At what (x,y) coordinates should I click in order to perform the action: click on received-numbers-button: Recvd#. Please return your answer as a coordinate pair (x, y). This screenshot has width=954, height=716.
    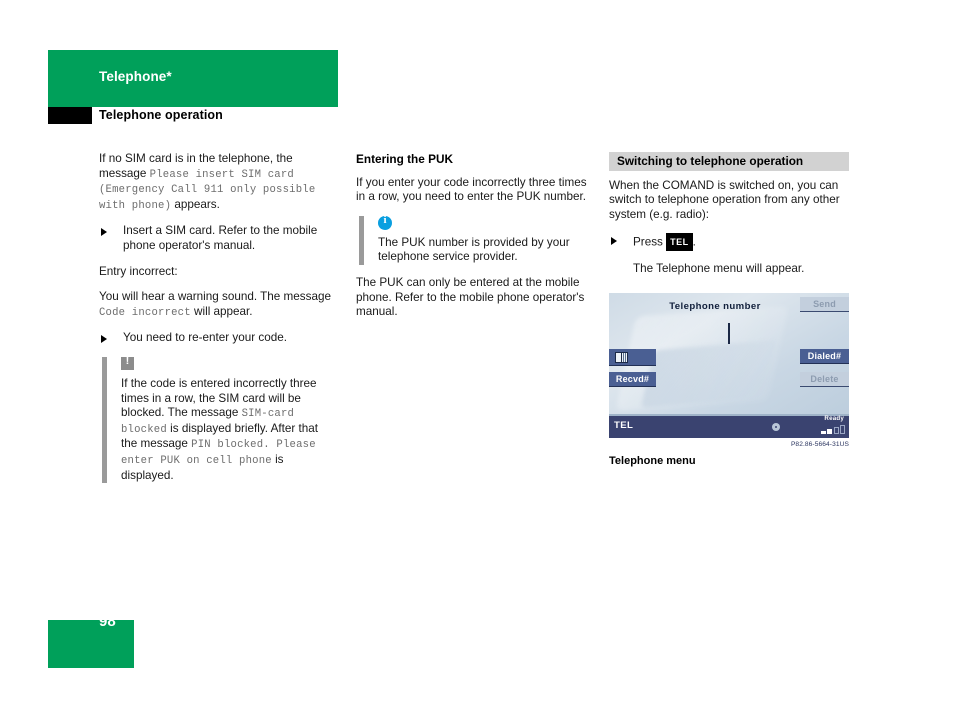
    Looking at the image, I should click on (632, 379).